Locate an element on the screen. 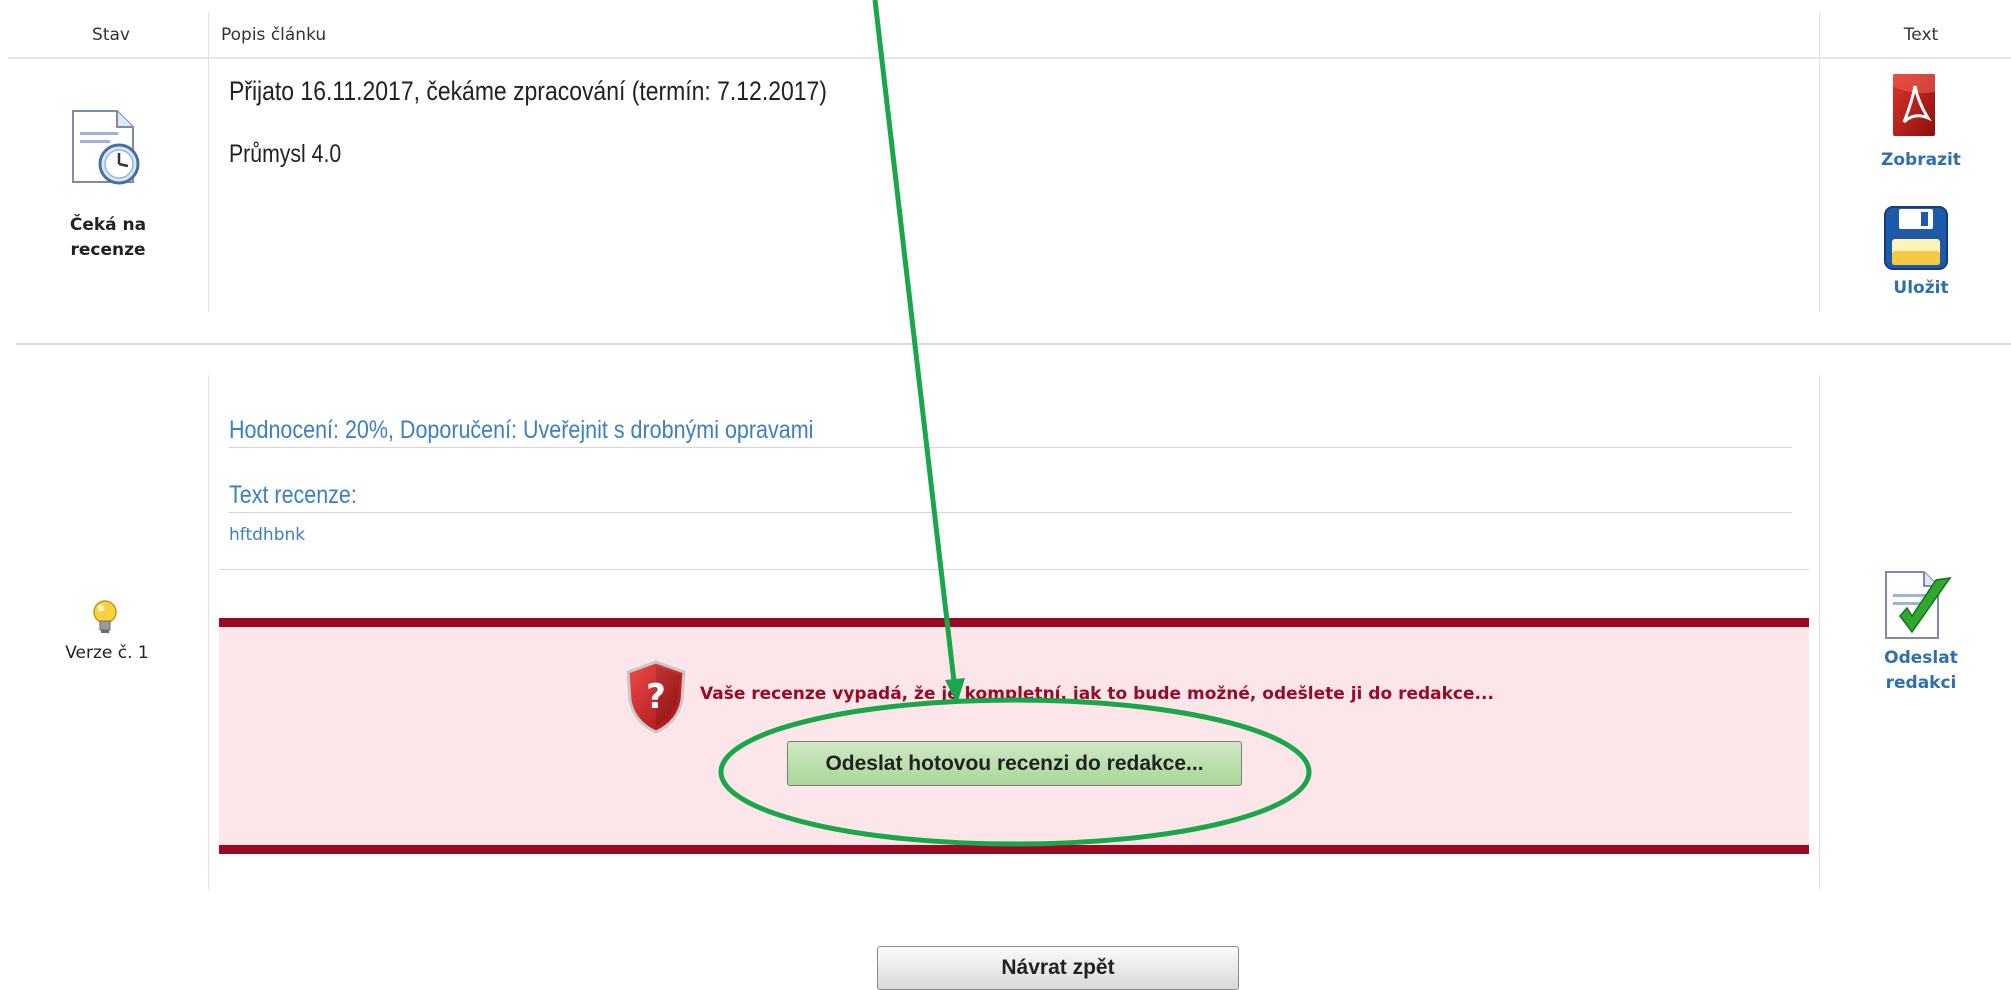 This screenshot has height=990, width=2011. annotation-arrow-line is located at coordinates (915, 345).